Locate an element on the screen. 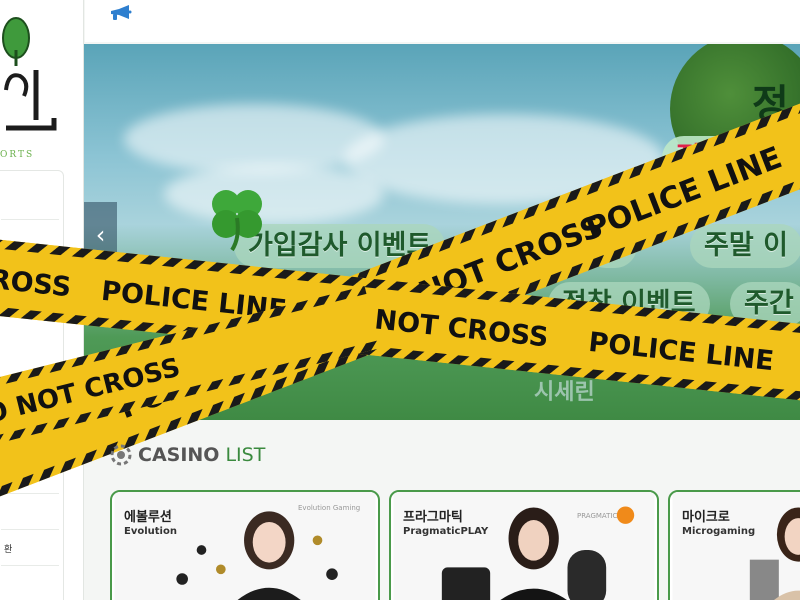 The width and height of the screenshot is (800, 600). provider-name: 프라그마틱 is located at coordinates (433, 517).